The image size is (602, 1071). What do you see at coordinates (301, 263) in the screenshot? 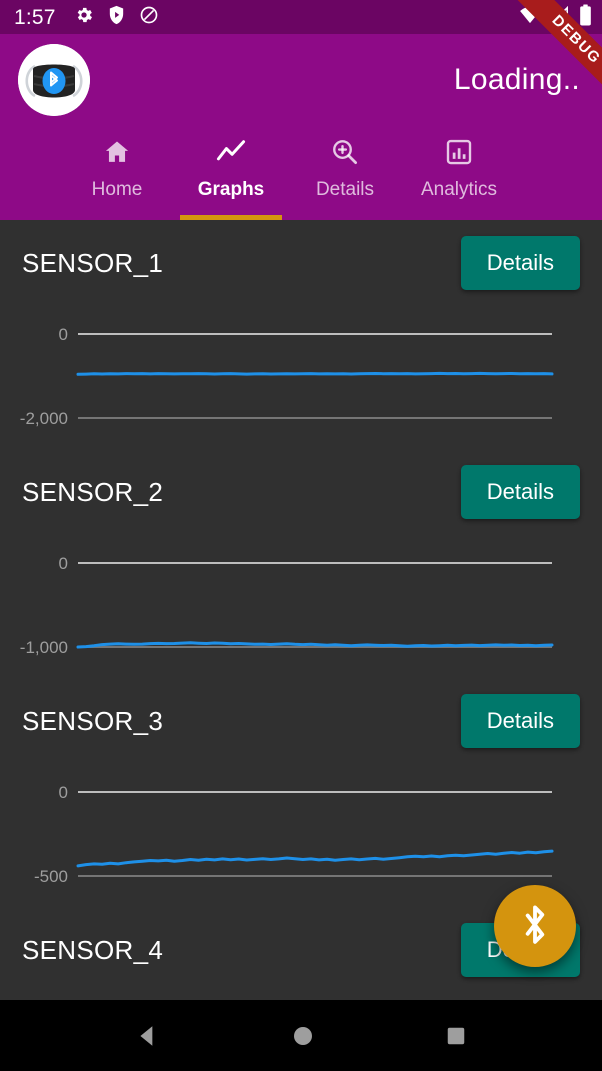
I see `sensor-header: SENSOR_1 Details` at bounding box center [301, 263].